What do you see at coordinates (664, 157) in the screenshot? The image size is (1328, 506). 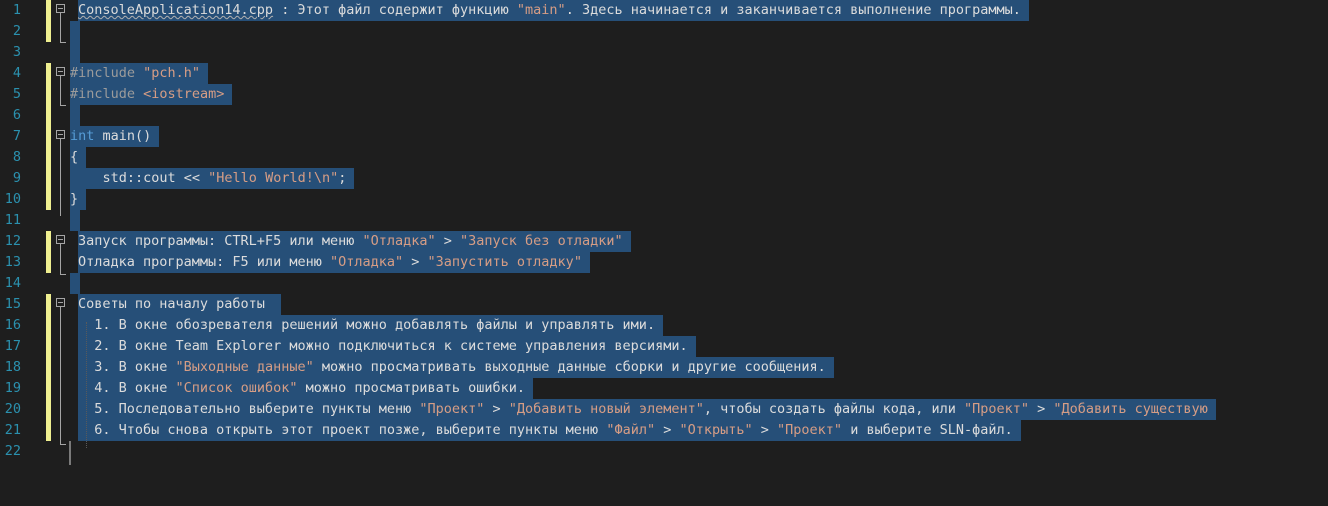 I see `code-line: 8{` at bounding box center [664, 157].